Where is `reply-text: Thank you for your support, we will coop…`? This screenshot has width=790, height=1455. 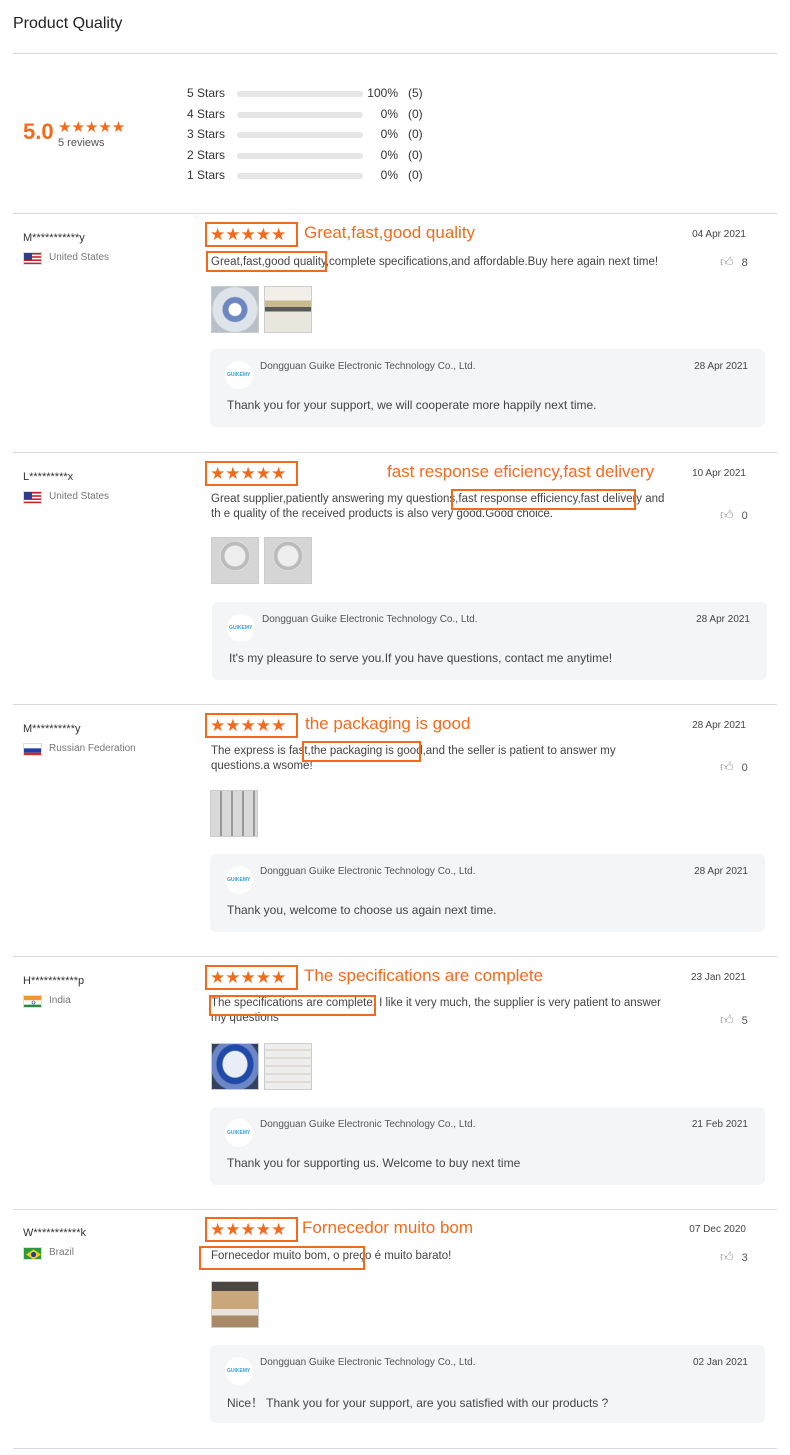 reply-text: Thank you for your support, we will coop… is located at coordinates (412, 405).